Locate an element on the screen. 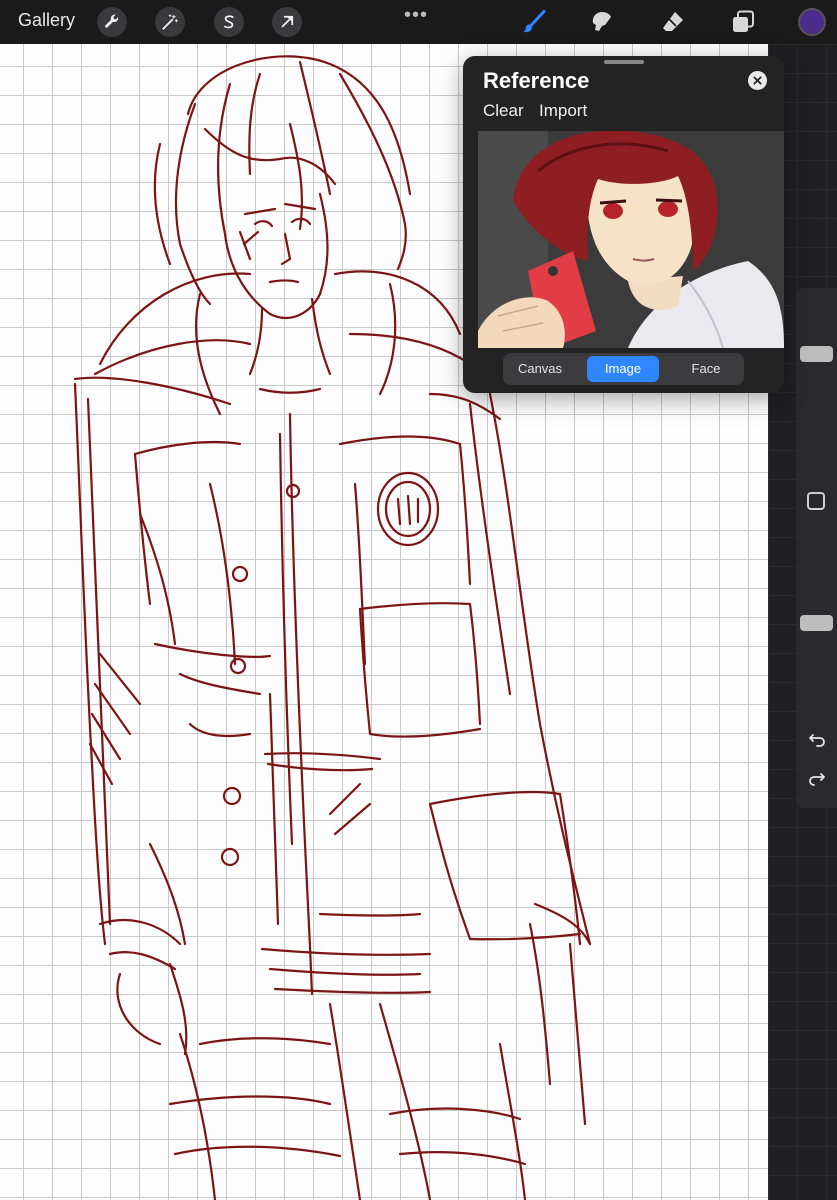 This screenshot has height=1200, width=837. redo-button is located at coordinates (817, 781).